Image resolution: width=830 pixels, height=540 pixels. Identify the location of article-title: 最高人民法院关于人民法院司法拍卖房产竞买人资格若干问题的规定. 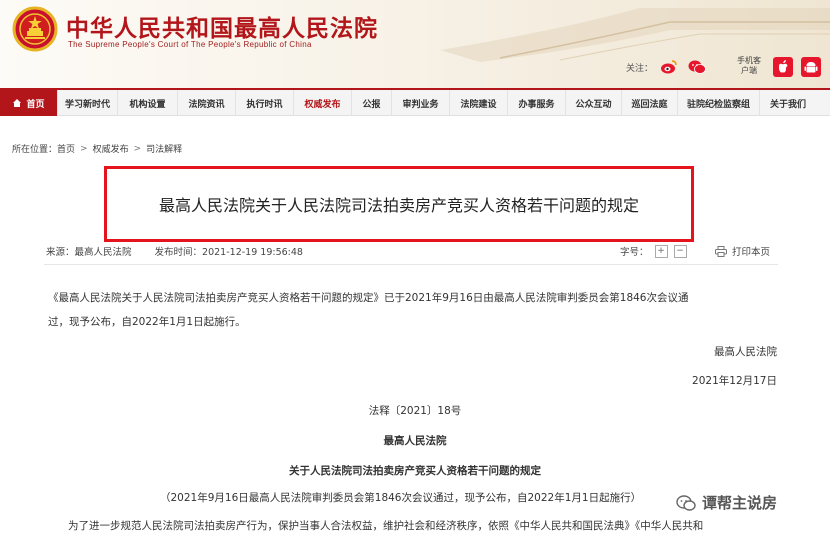
(398, 205).